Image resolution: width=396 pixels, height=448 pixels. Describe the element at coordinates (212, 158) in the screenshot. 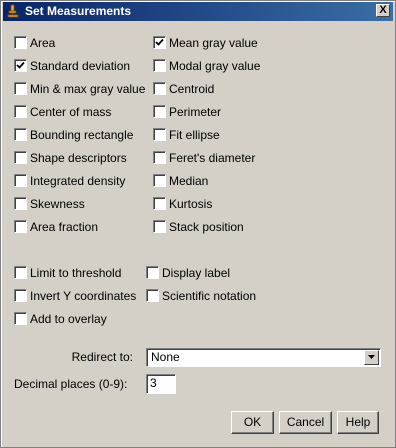

I see `checkbox-label: Feret's diameter` at that location.